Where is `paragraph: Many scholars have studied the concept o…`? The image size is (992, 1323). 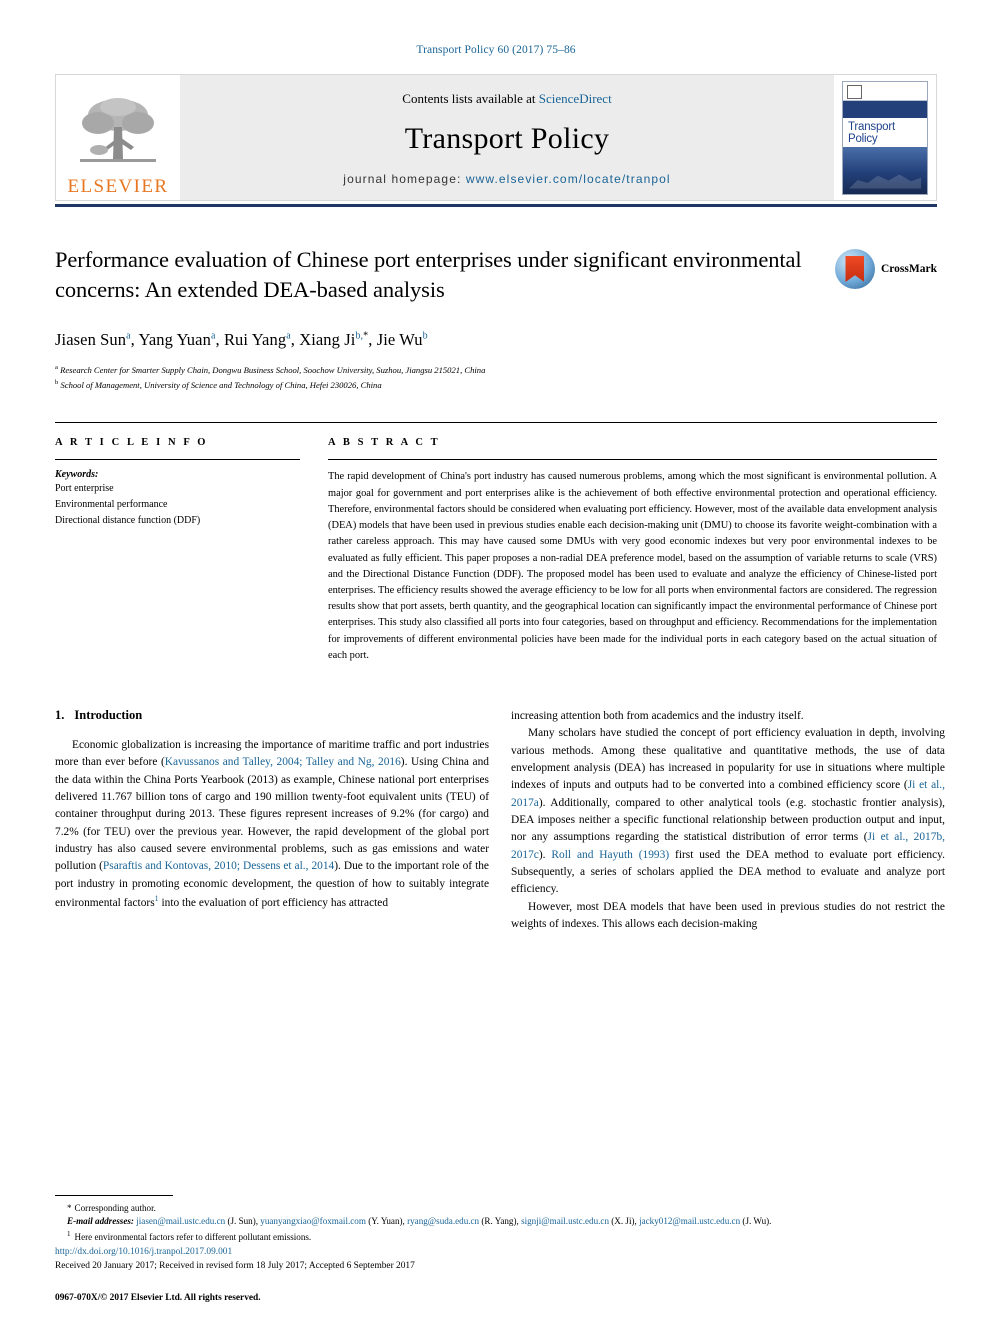 paragraph: Many scholars have studied the concept o… is located at coordinates (728, 811).